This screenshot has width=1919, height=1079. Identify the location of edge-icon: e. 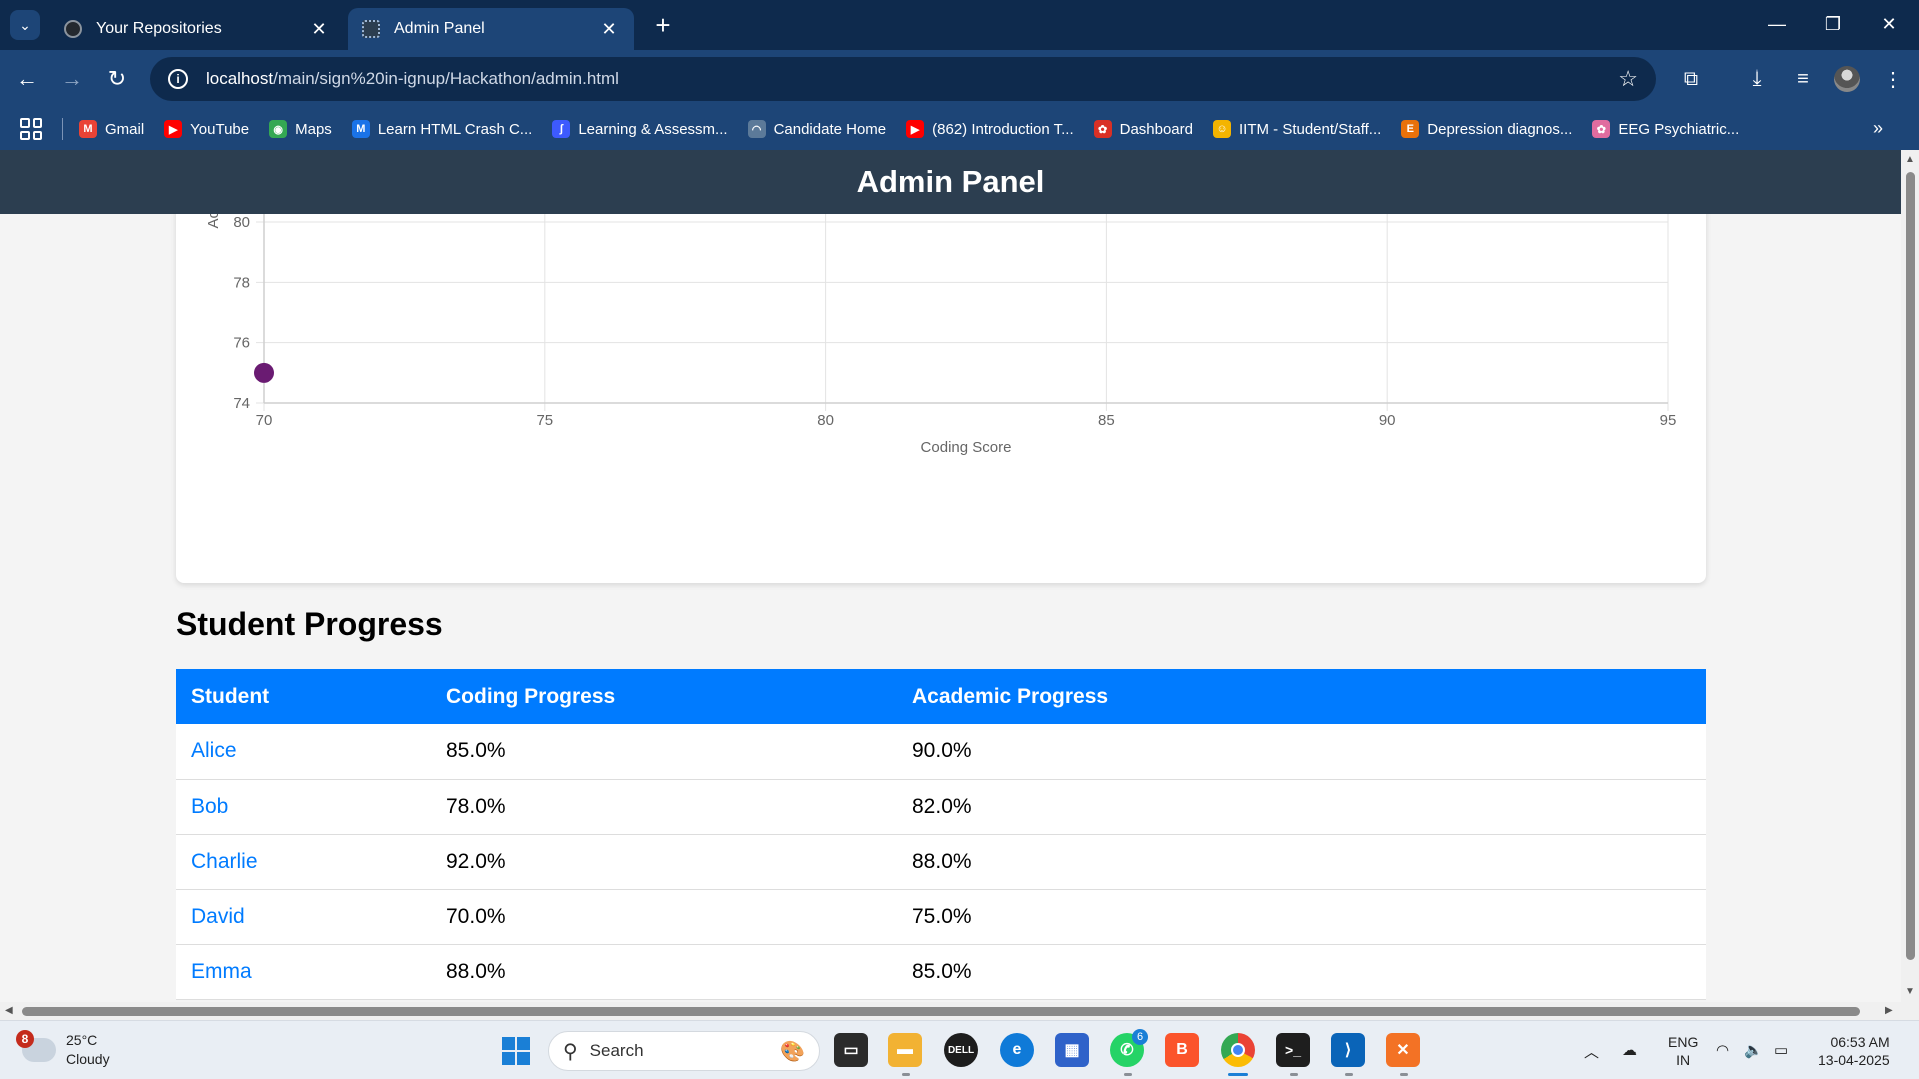
(1017, 1050).